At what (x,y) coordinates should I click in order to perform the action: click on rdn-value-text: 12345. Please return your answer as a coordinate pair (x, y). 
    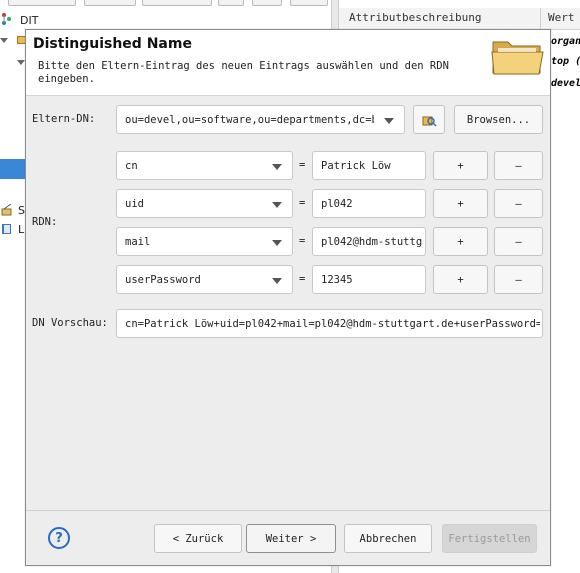
    Looking at the image, I should click on (337, 280).